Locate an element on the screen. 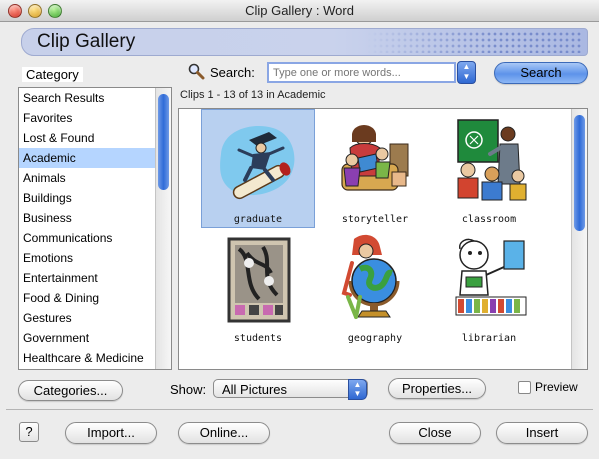 The image size is (599, 459). category-item: Government is located at coordinates (95, 338).